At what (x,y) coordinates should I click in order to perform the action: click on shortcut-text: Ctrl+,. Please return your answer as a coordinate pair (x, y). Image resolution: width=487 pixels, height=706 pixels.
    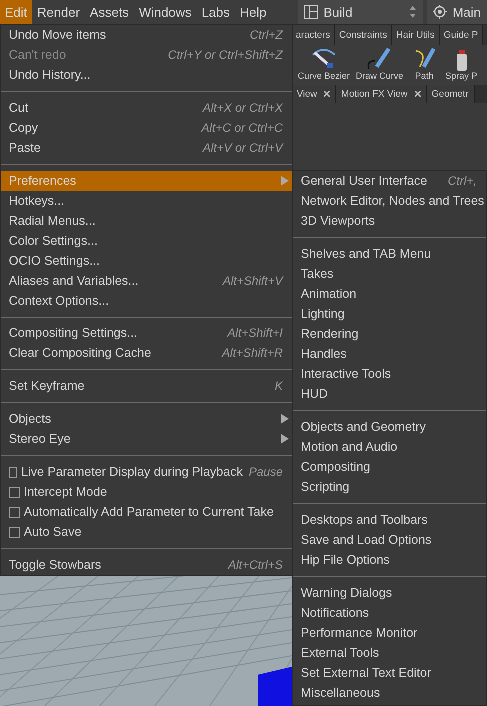
    Looking at the image, I should click on (462, 181).